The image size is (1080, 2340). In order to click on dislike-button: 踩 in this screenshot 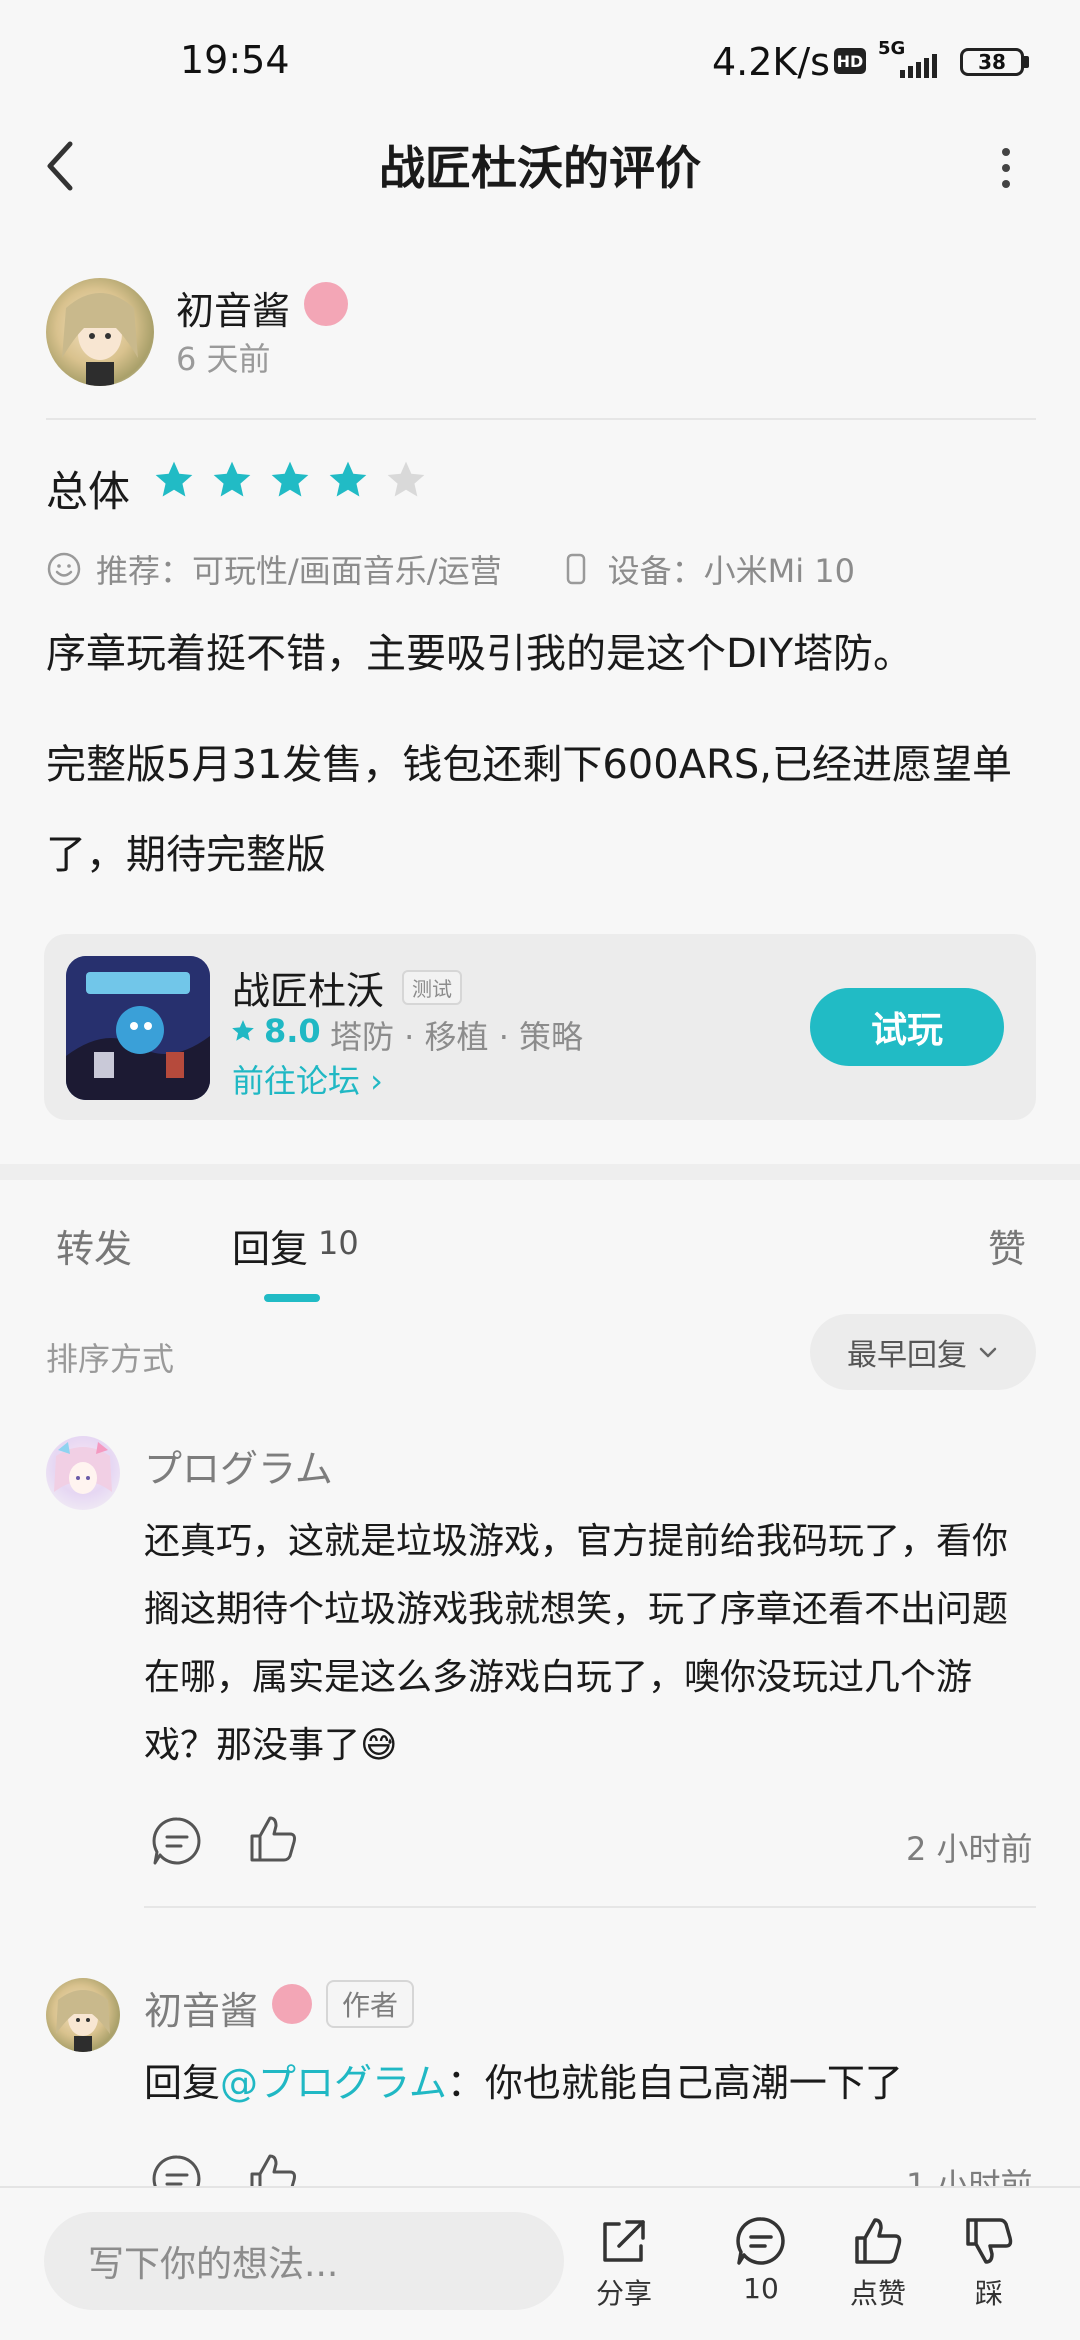, I will do `click(989, 2263)`.